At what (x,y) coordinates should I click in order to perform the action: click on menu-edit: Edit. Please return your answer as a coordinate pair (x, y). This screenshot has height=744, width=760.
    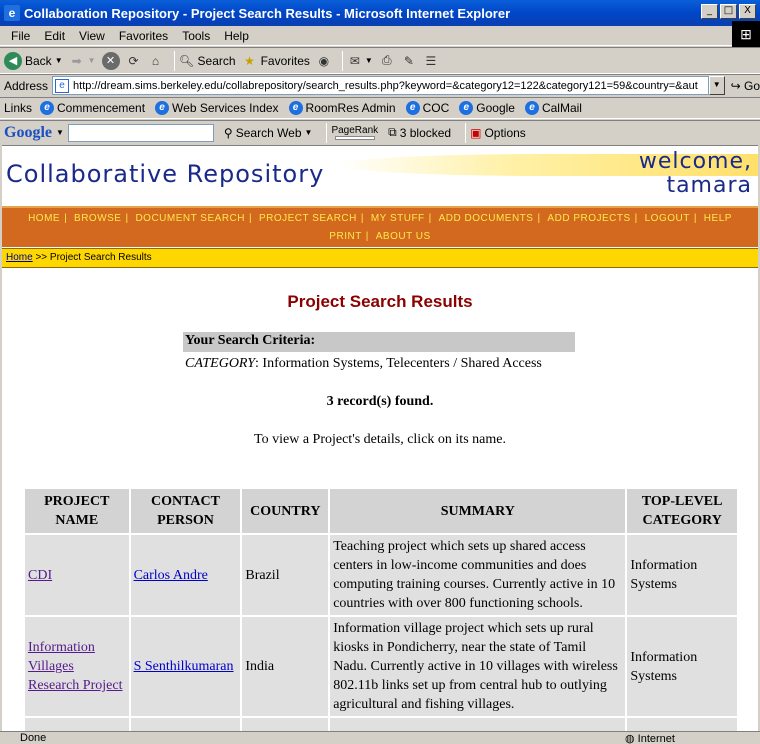
    Looking at the image, I should click on (54, 36).